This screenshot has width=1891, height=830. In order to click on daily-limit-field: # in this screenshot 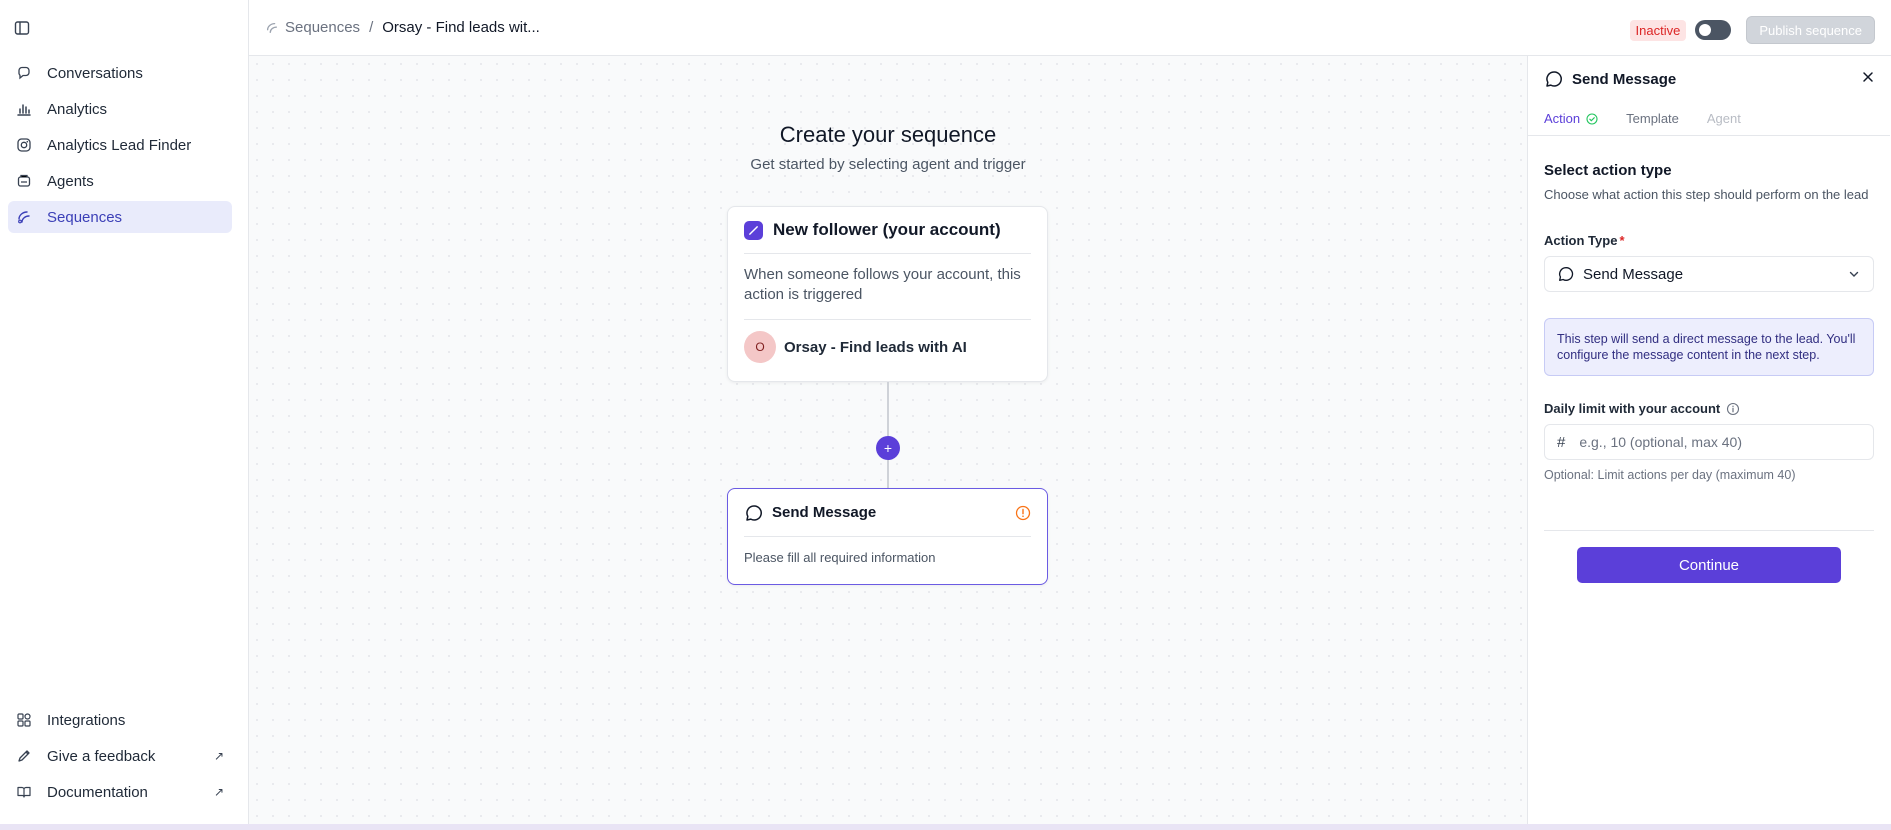, I will do `click(1709, 442)`.